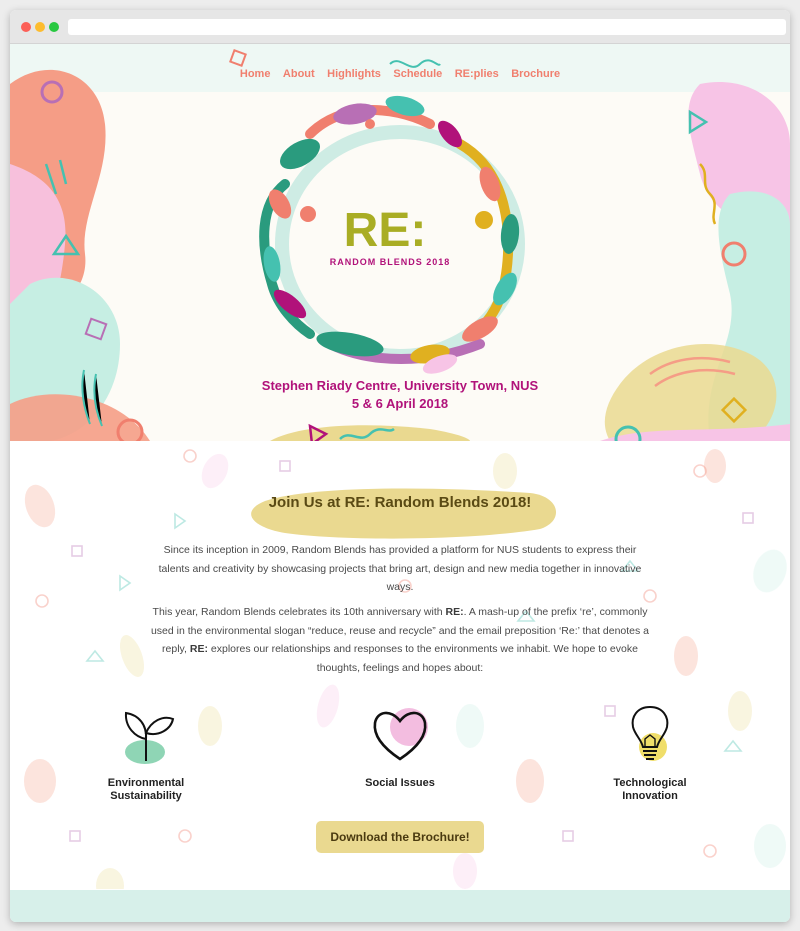 This screenshot has height=931, width=800. I want to click on close-window-button, so click(26, 27).